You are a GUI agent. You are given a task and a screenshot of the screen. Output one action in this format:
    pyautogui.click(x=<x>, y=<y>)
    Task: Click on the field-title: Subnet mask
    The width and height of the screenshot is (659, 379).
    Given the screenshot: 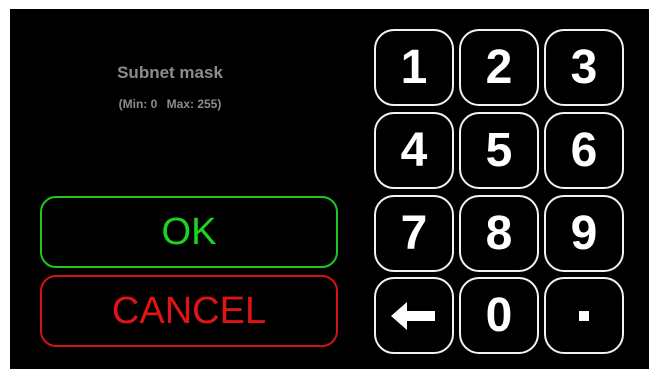 What is the action you would take?
    pyautogui.click(x=170, y=72)
    